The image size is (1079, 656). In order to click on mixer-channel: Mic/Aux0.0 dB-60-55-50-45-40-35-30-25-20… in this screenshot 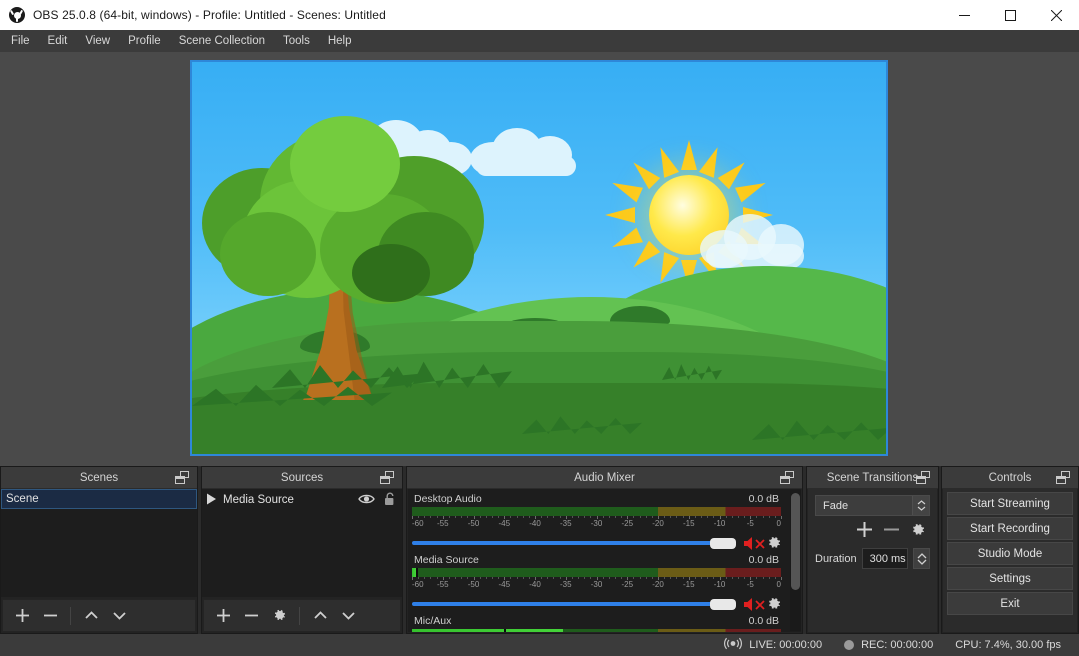, I will do `click(604, 621)`.